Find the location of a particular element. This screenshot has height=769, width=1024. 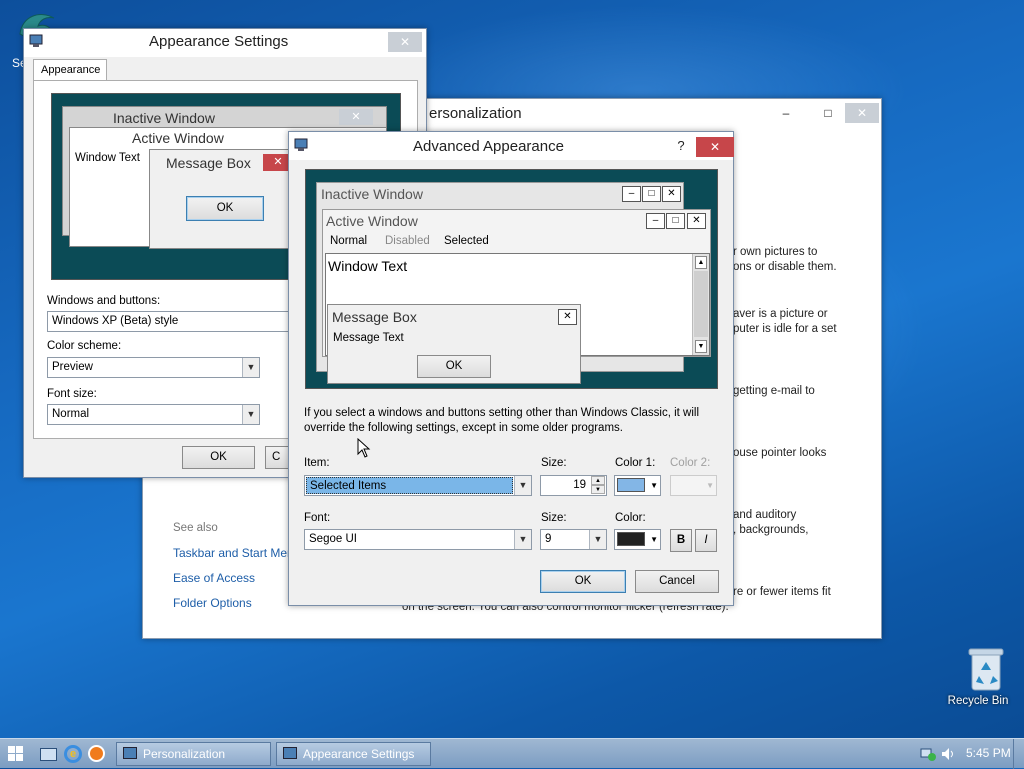

link-ease-of-access: Ease of Access is located at coordinates (214, 578).